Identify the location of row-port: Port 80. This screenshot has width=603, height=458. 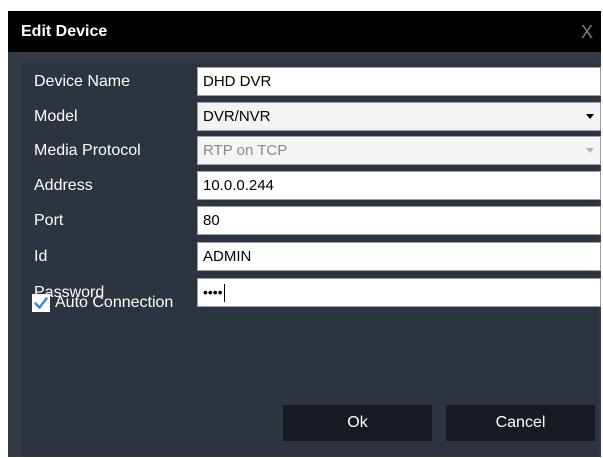
(311, 220).